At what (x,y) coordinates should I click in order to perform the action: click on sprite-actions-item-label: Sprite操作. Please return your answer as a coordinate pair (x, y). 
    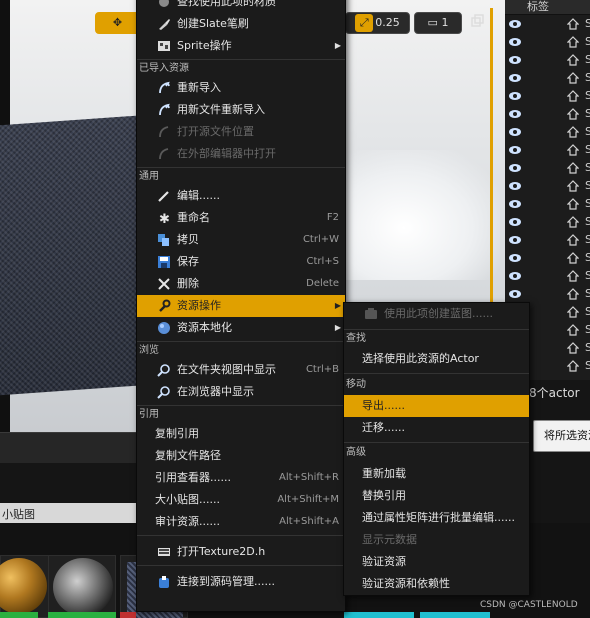
    Looking at the image, I should click on (204, 45).